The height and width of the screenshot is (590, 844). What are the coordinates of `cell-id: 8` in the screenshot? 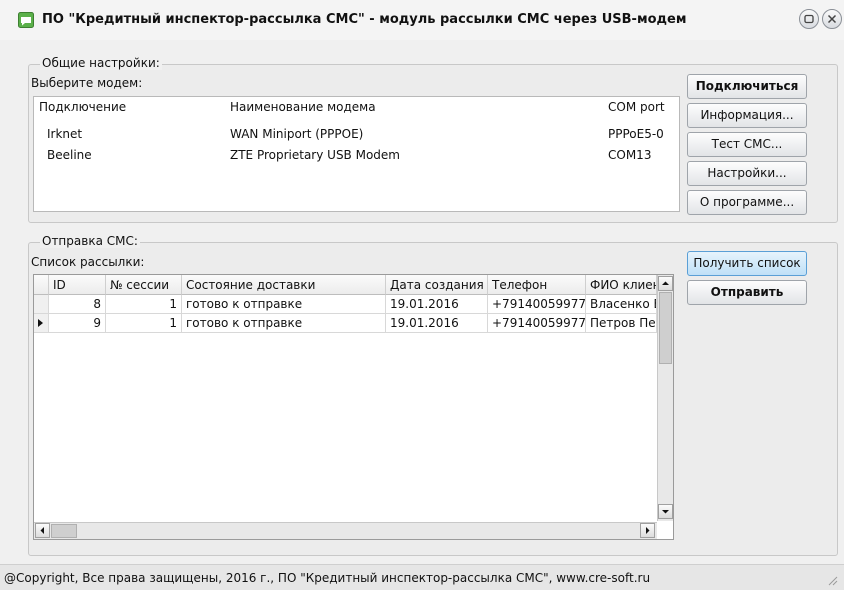 It's located at (77, 304).